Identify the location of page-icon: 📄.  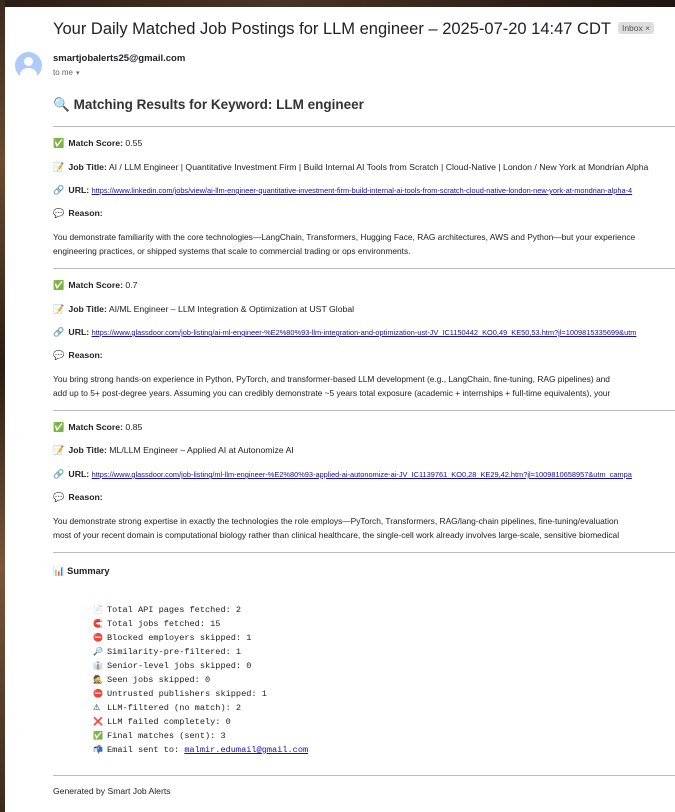
(98, 609).